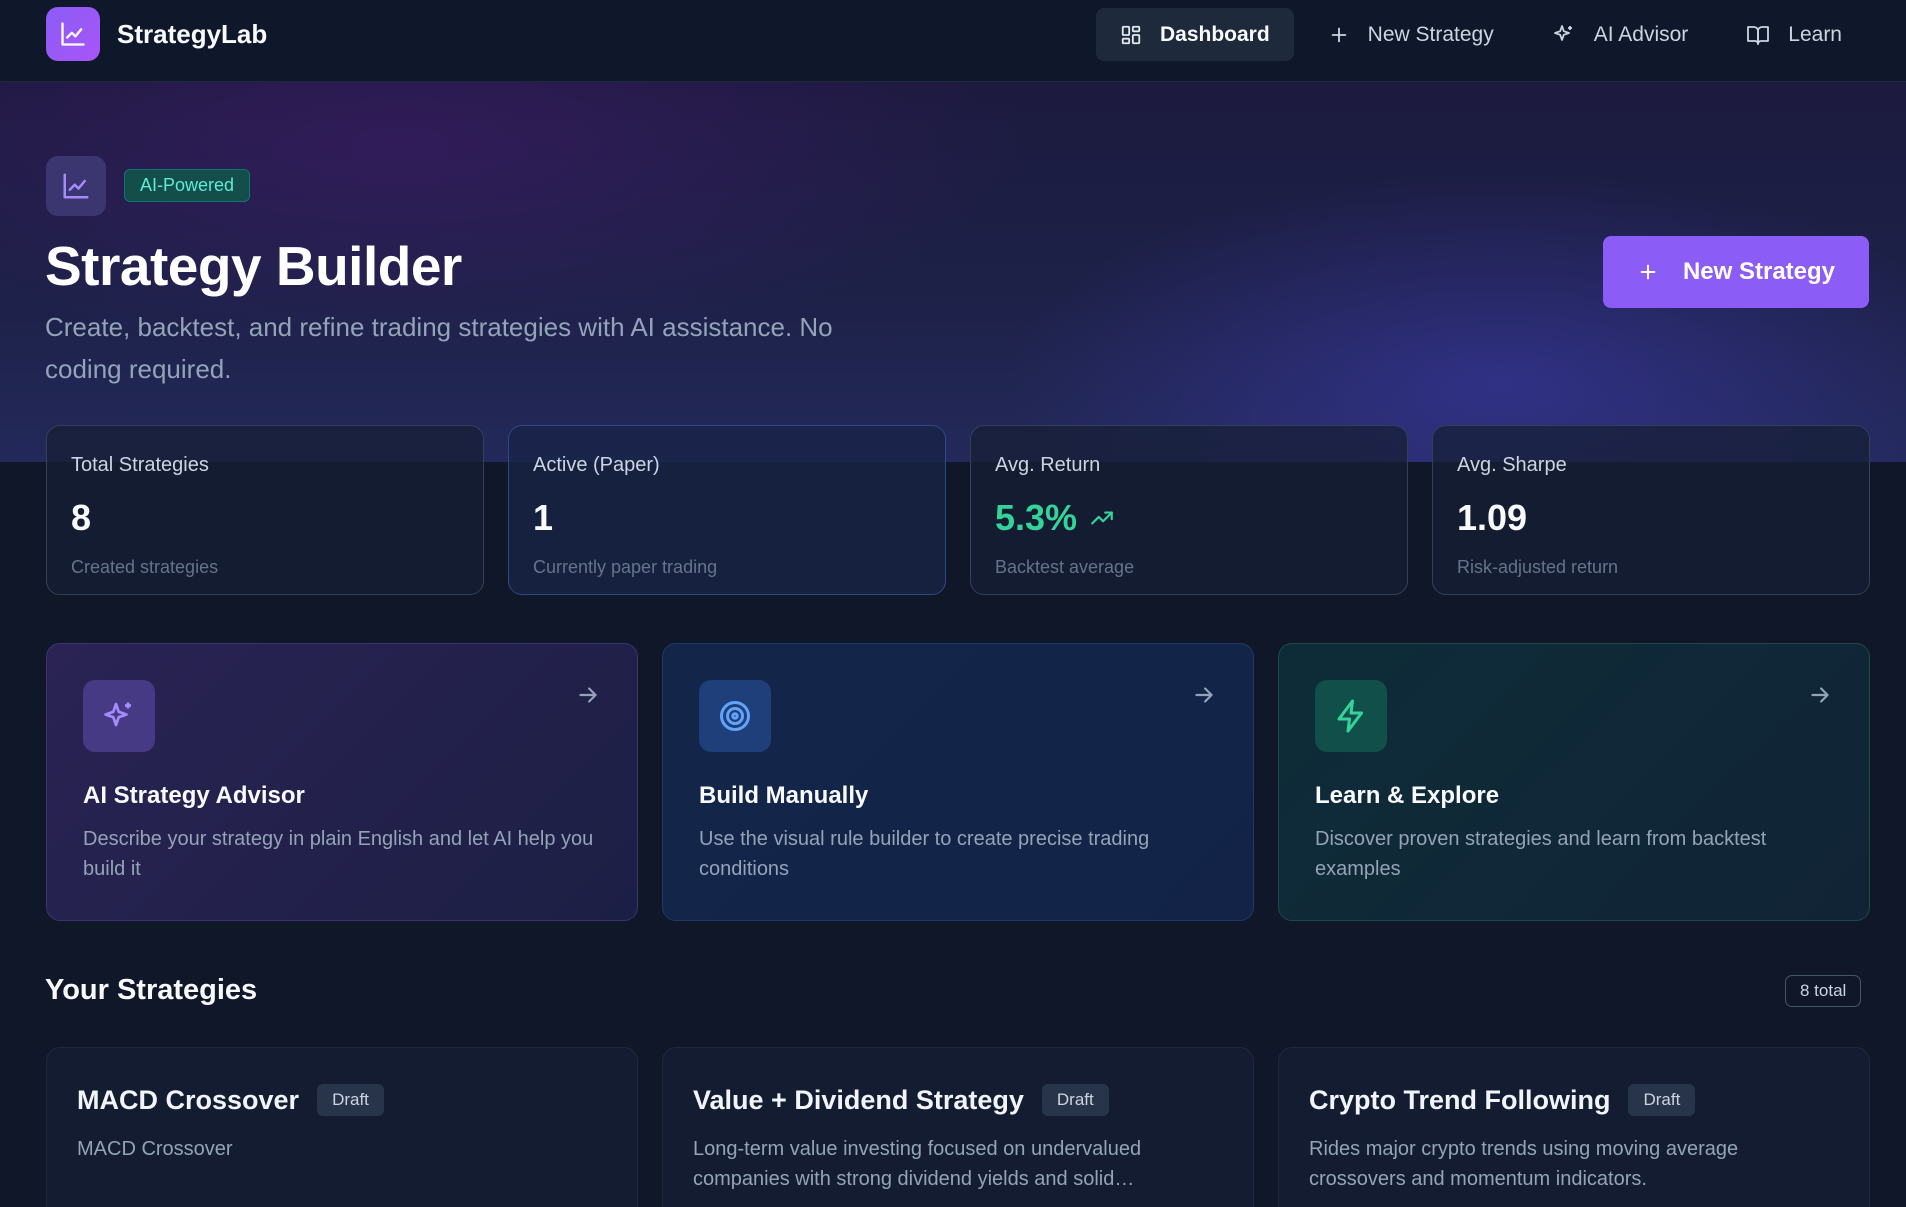 The image size is (1906, 1207). What do you see at coordinates (145, 567) in the screenshot?
I see `stat-caption: Created strategies` at bounding box center [145, 567].